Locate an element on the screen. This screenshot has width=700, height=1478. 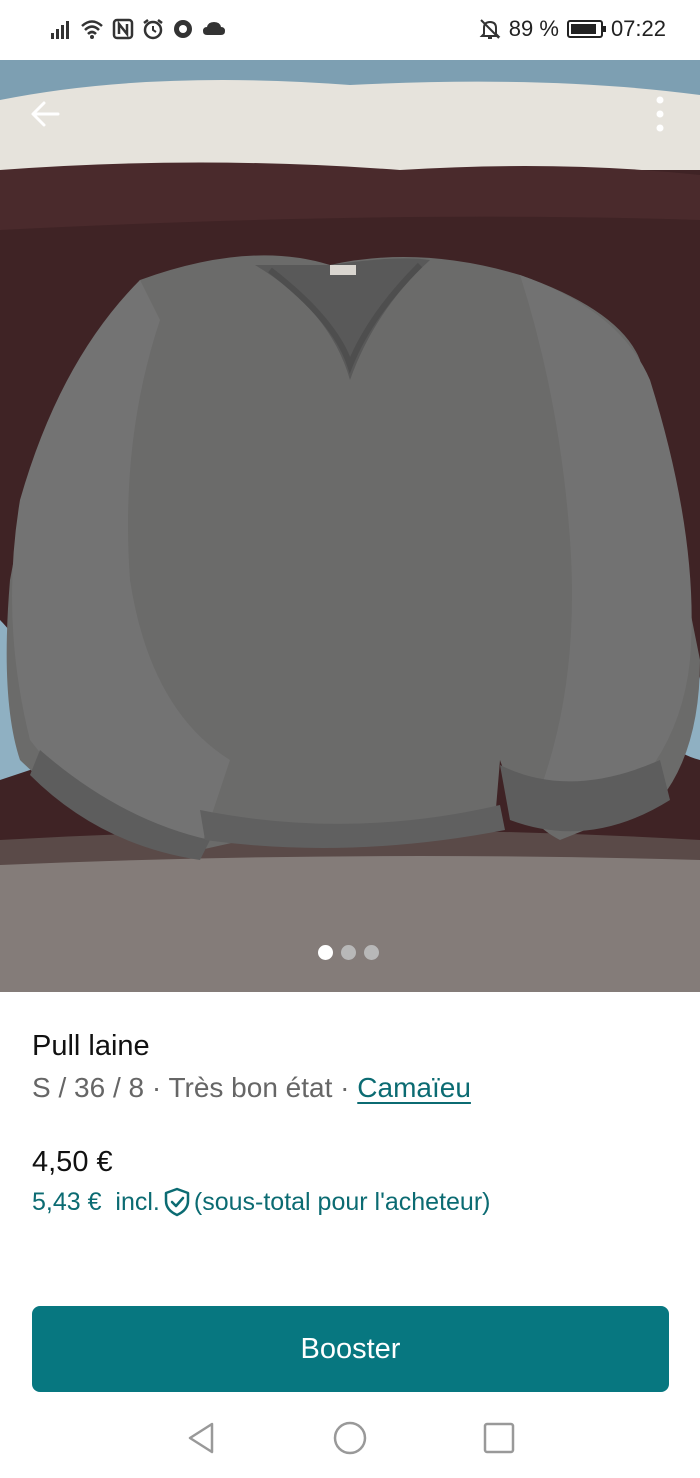
item-meta: S / 36 / 8 · Très bon état · Camaïeu is located at coordinates (251, 1088).